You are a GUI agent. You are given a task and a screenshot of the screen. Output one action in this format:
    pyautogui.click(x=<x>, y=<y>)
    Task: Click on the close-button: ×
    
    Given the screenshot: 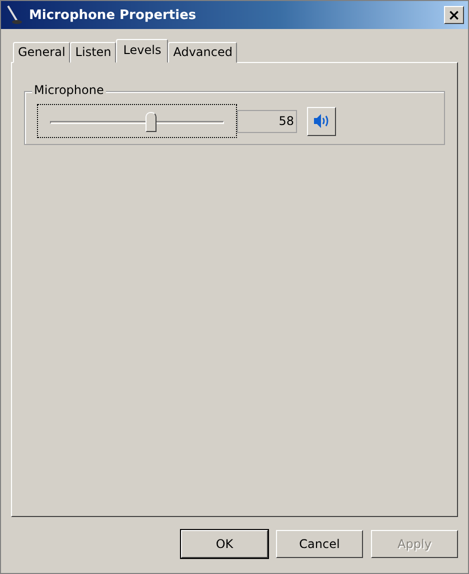 What is the action you would take?
    pyautogui.click(x=454, y=15)
    